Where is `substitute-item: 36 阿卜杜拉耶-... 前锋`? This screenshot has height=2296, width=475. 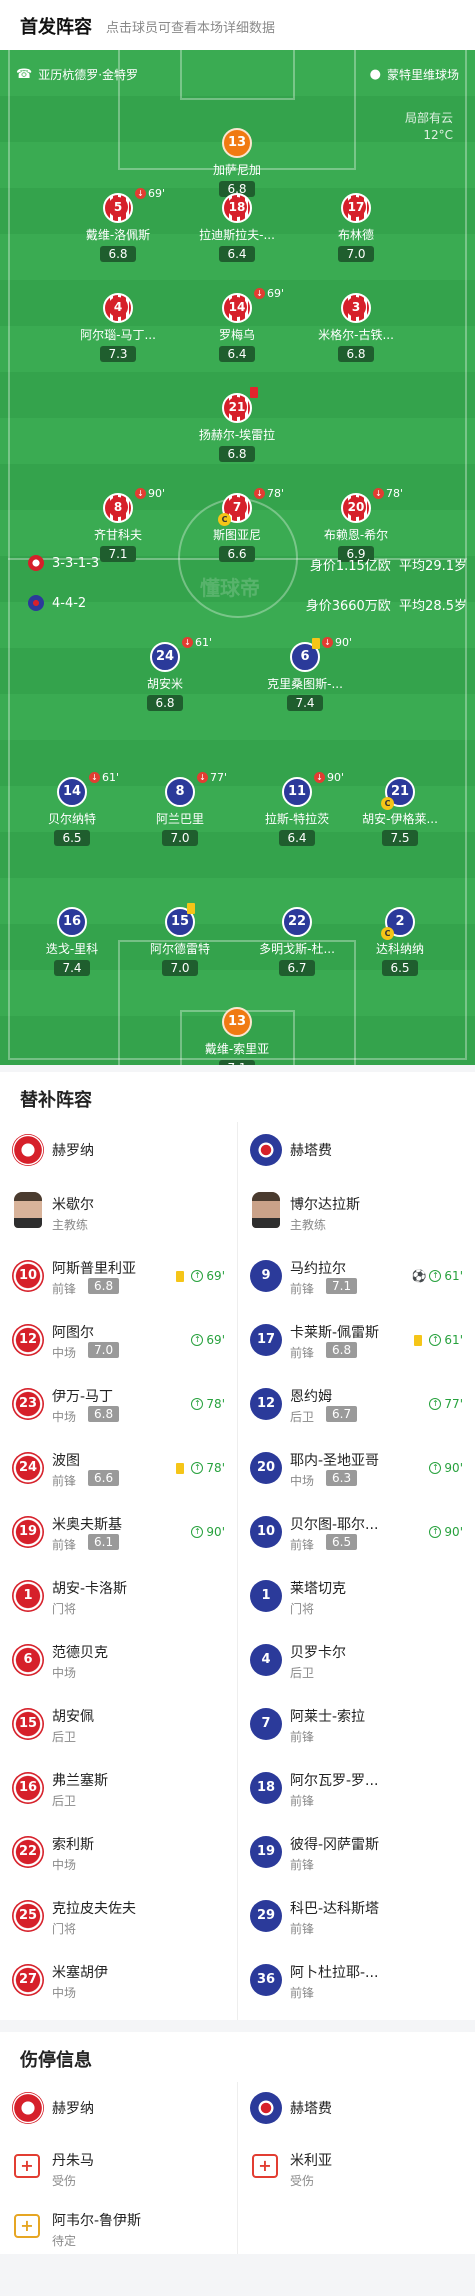 substitute-item: 36 阿卜杜拉耶-... 前锋 is located at coordinates (356, 1982).